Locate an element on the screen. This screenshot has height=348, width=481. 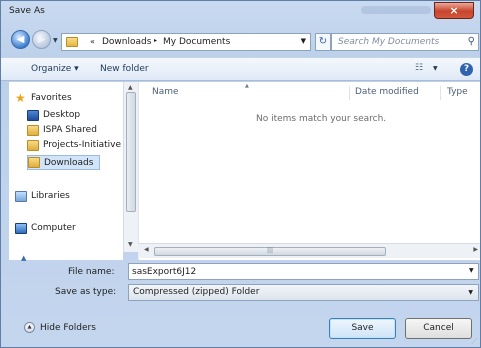
sidebar-item-ispa-shared: ISPA Shared is located at coordinates (62, 130).